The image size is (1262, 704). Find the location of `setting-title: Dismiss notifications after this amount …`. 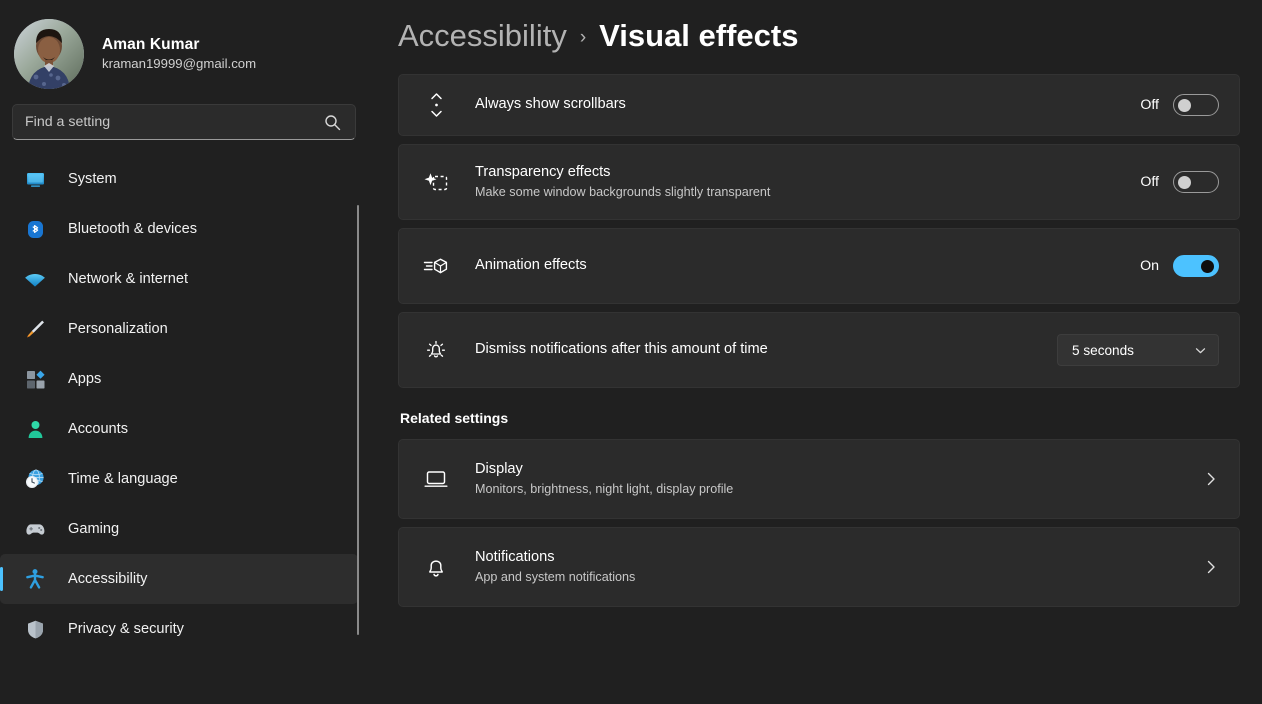

setting-title: Dismiss notifications after this amount … is located at coordinates (621, 349).